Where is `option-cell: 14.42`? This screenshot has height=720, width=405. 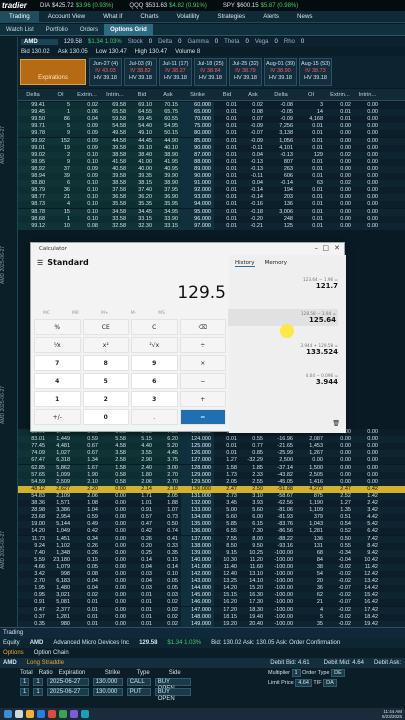
option-cell: 14.42 is located at coordinates (367, 588).